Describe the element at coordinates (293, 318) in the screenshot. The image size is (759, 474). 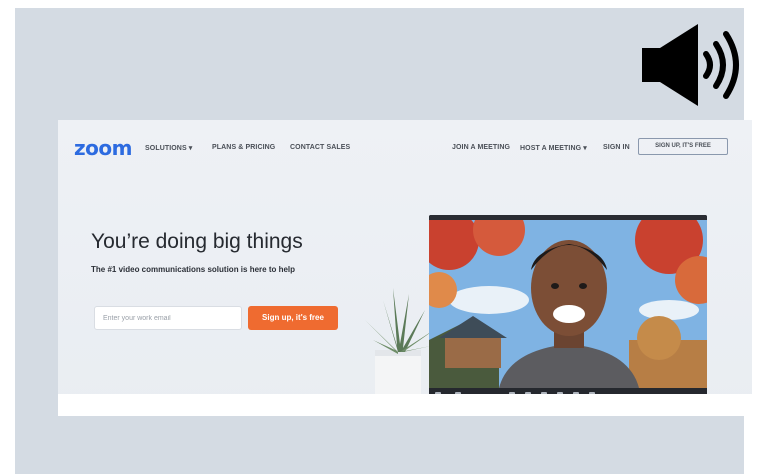
I see `signup-button: Sign up, it's free` at that location.